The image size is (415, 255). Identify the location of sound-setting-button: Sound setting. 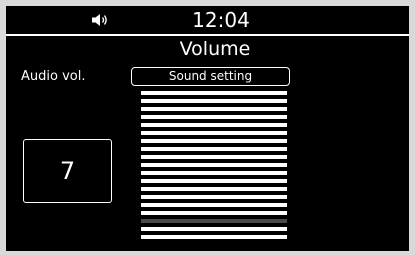
(210, 76).